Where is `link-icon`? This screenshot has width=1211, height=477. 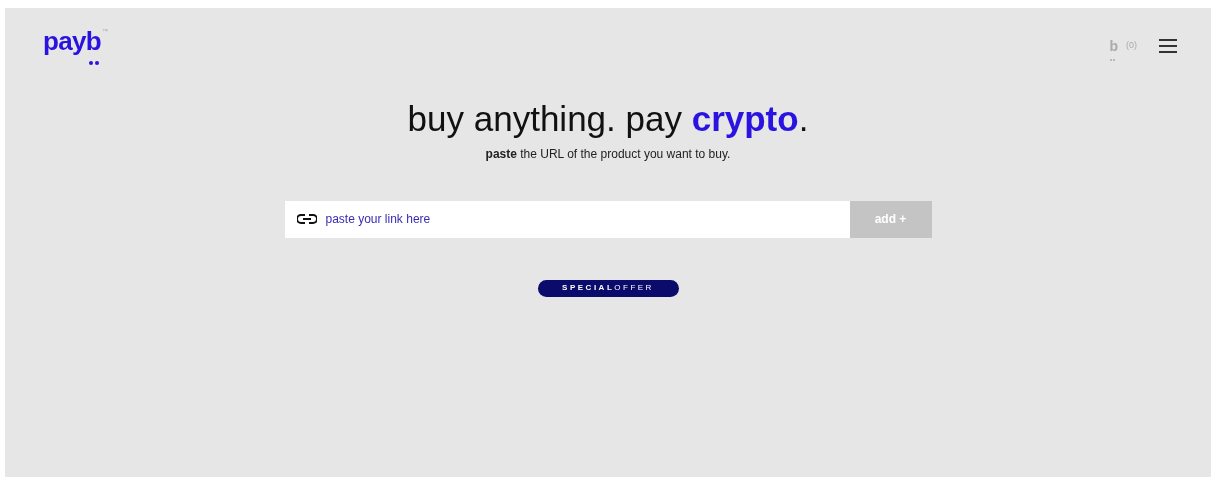
link-icon is located at coordinates (306, 218).